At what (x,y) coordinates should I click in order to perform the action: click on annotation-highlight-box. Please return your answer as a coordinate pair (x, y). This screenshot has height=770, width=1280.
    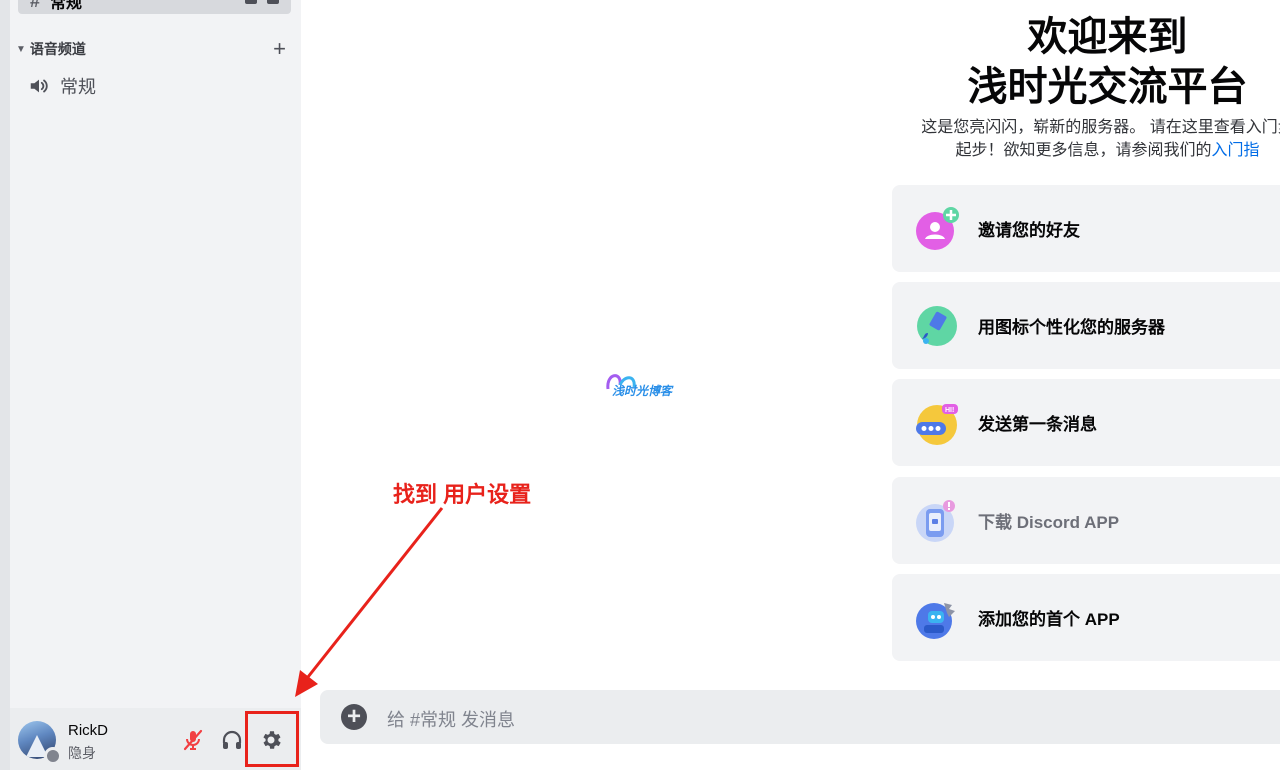
    Looking at the image, I should click on (272, 739).